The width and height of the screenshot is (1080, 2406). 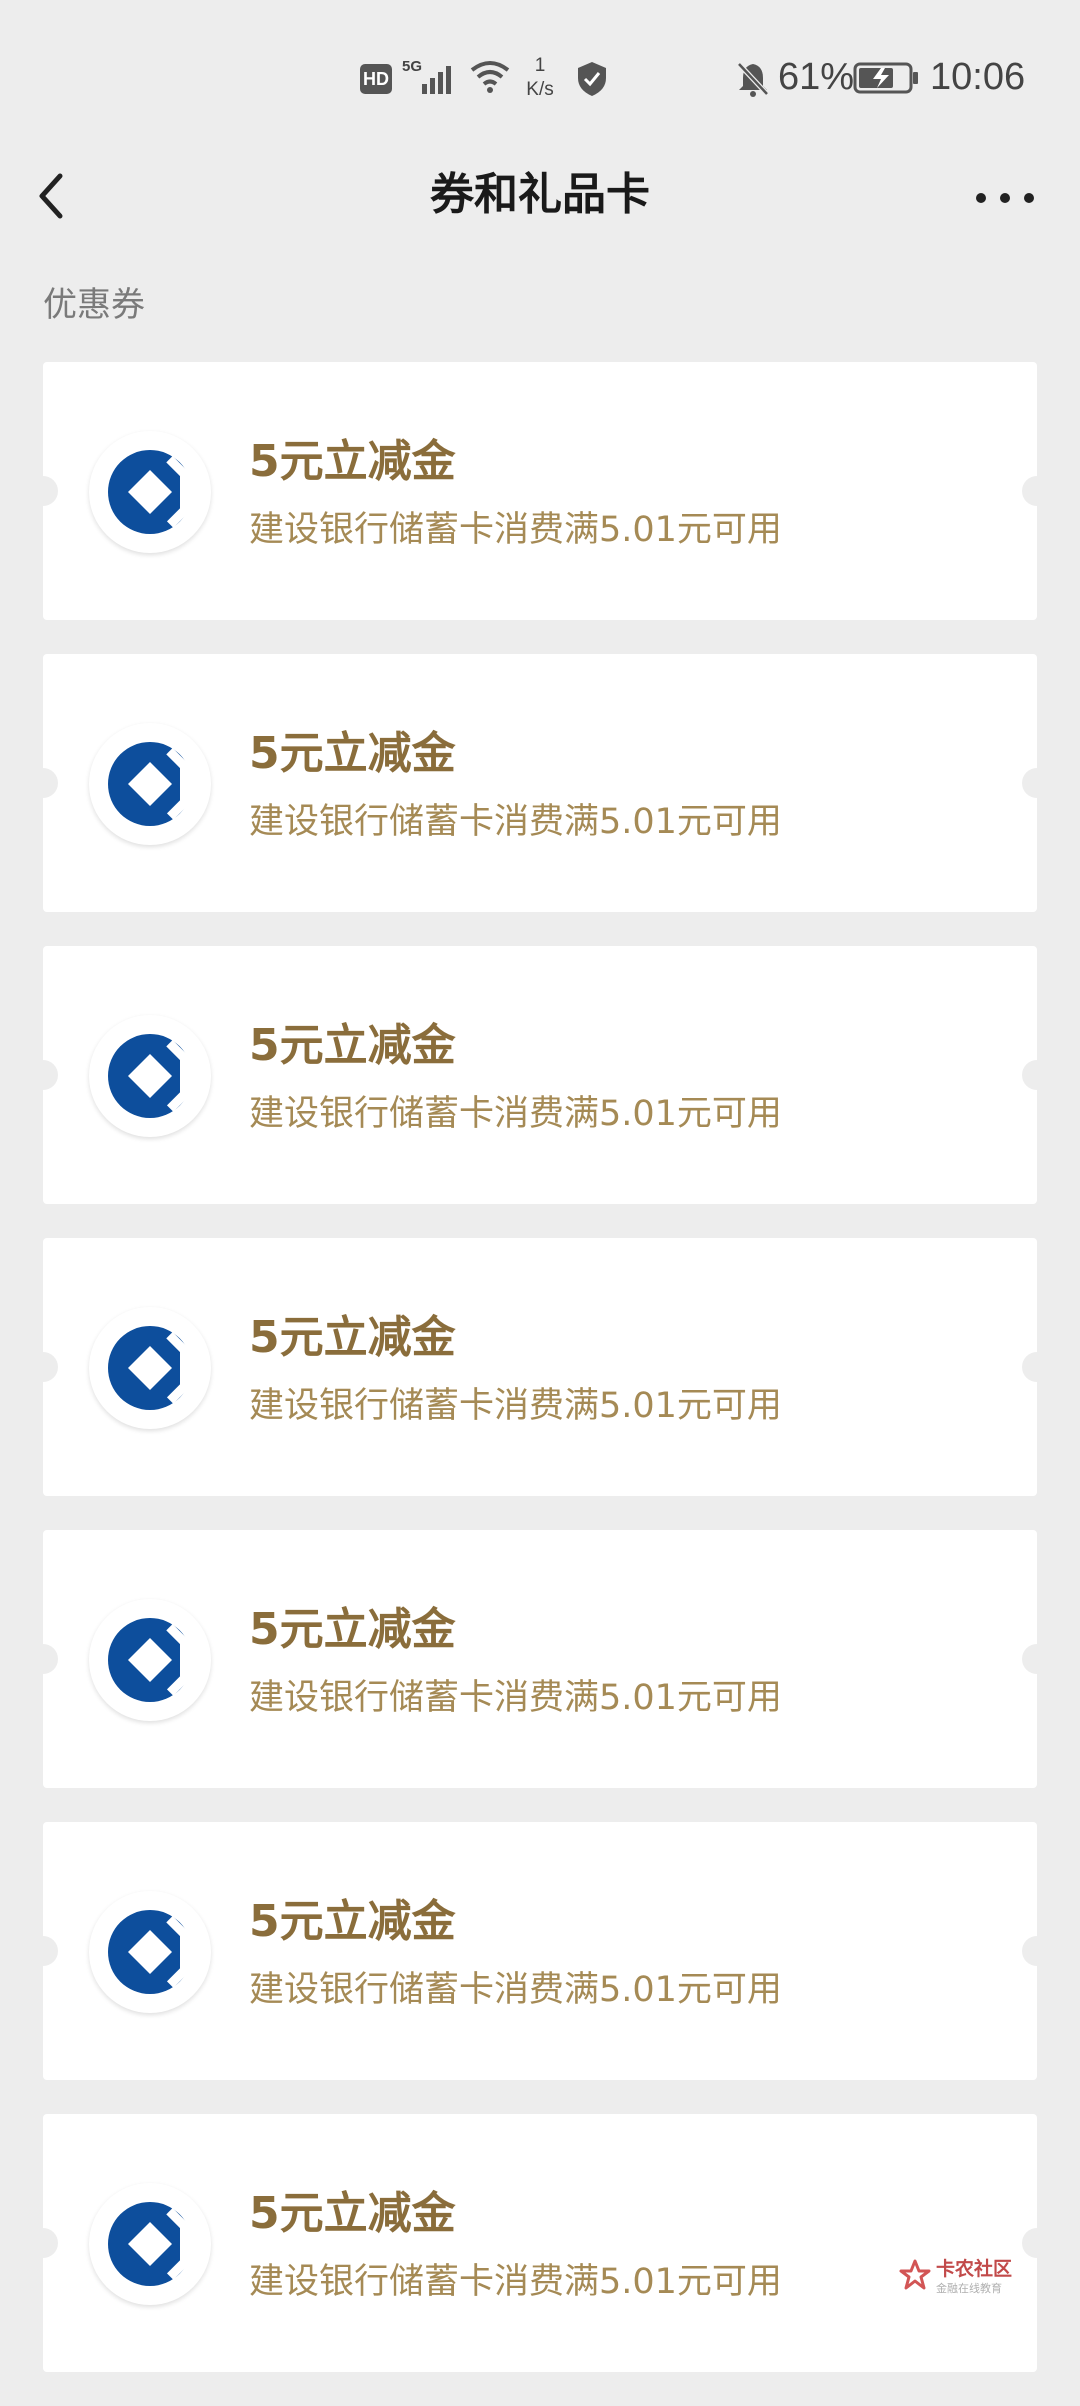 What do you see at coordinates (540, 78) in the screenshot?
I see `network-speed: 1 K/s` at bounding box center [540, 78].